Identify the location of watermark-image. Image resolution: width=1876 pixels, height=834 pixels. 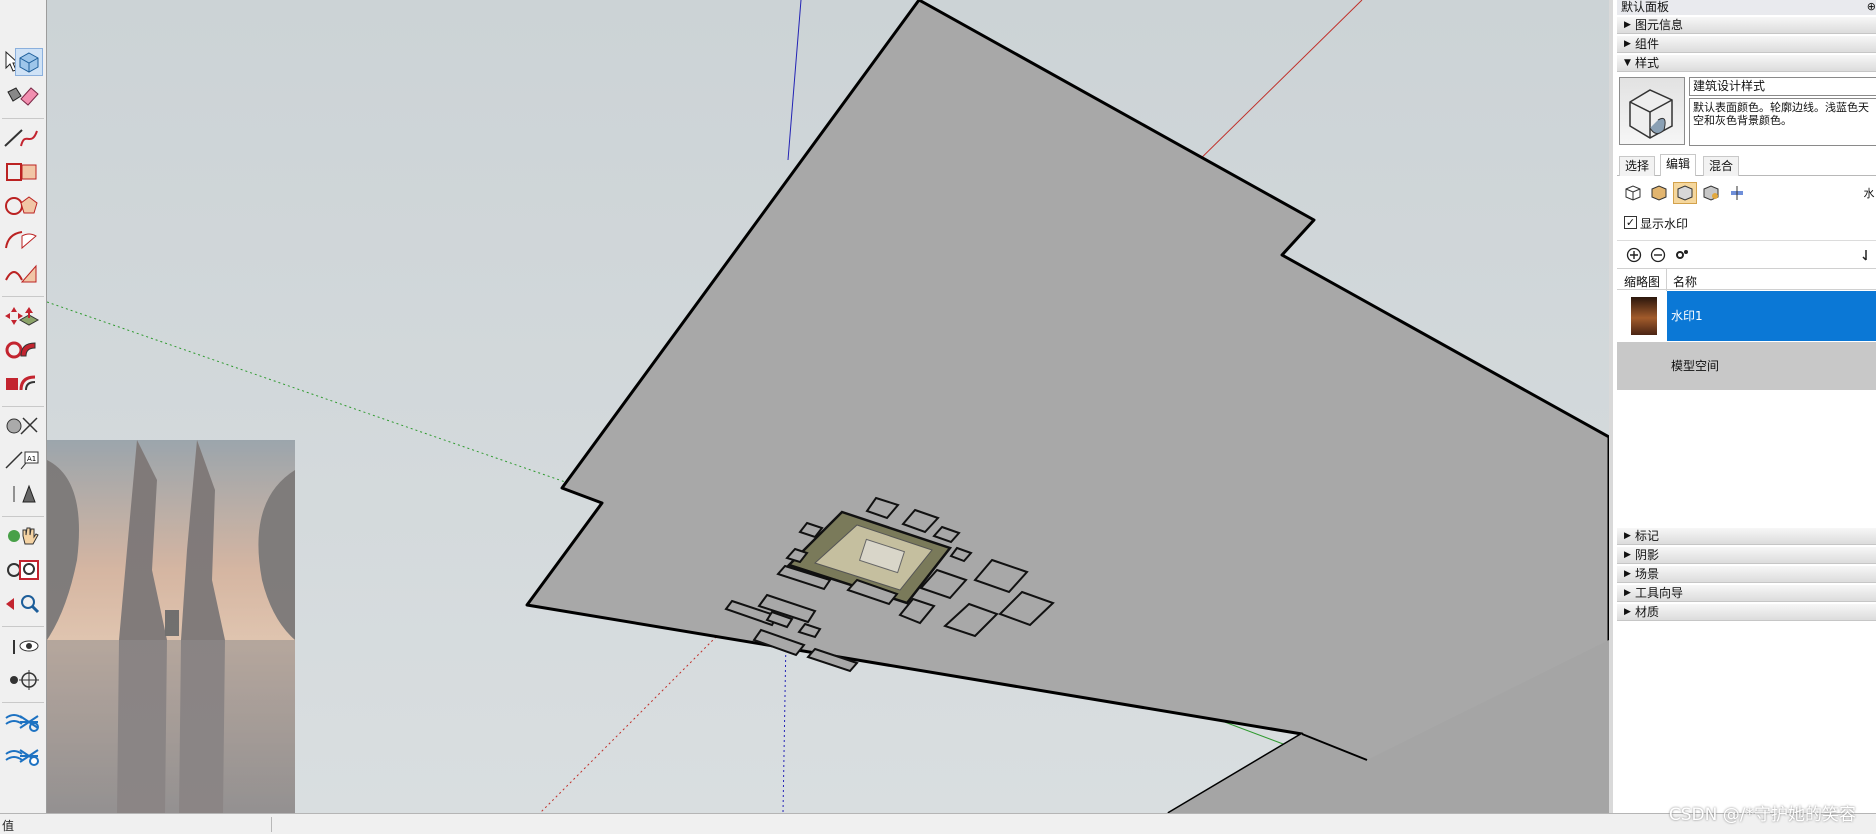
(171, 626).